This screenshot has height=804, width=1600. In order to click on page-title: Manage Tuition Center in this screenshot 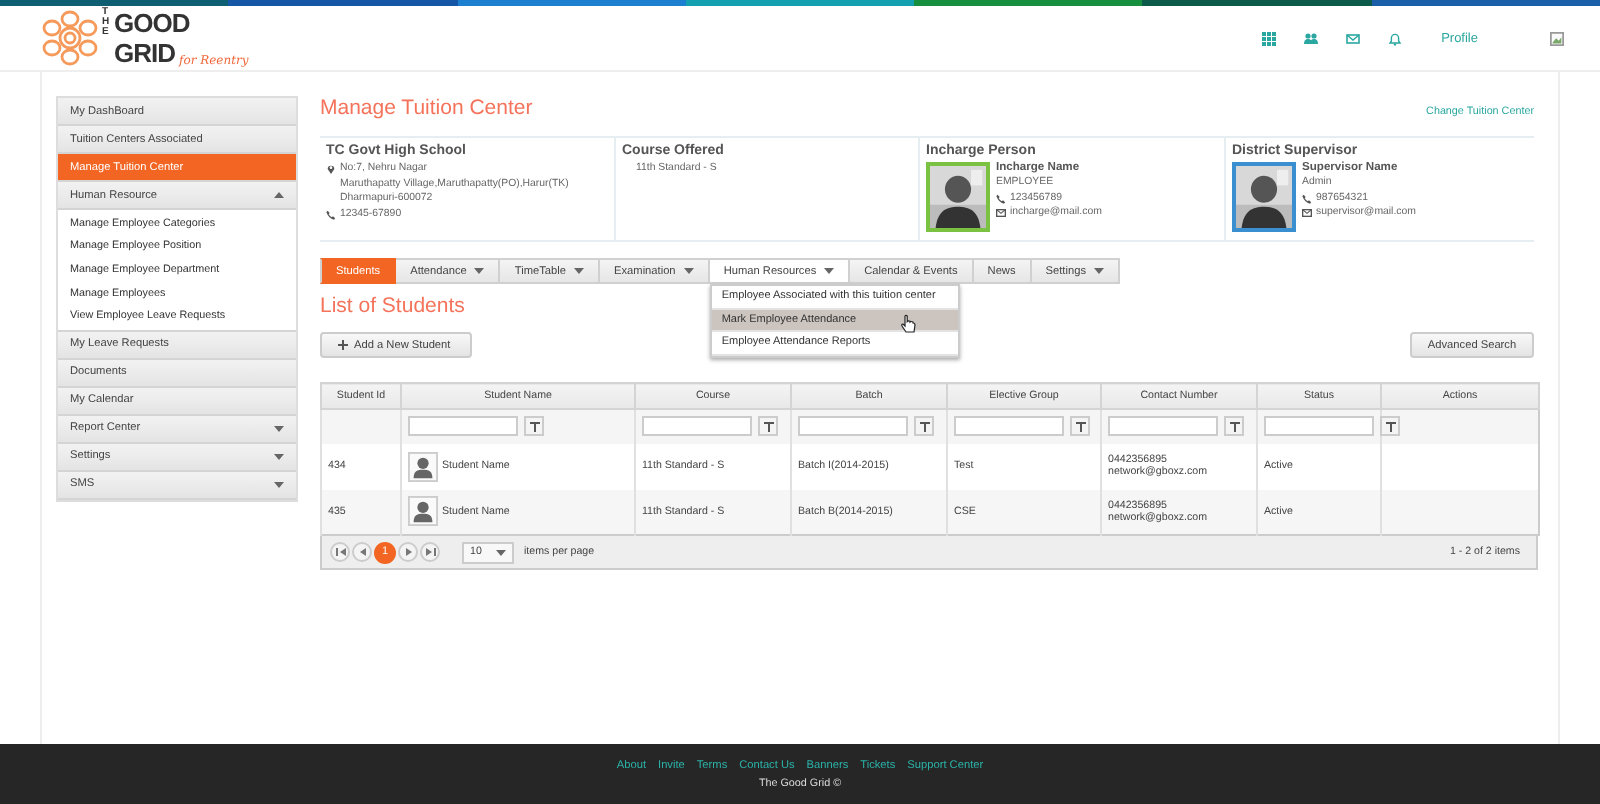, I will do `click(426, 108)`.